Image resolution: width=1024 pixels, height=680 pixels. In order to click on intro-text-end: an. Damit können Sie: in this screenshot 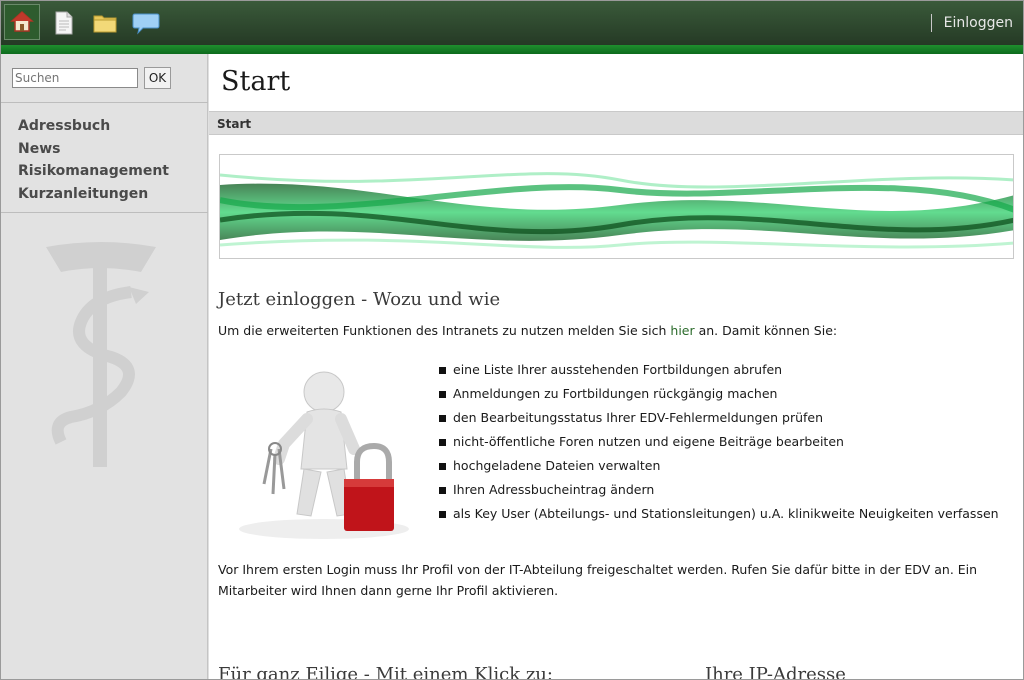, I will do `click(766, 330)`.